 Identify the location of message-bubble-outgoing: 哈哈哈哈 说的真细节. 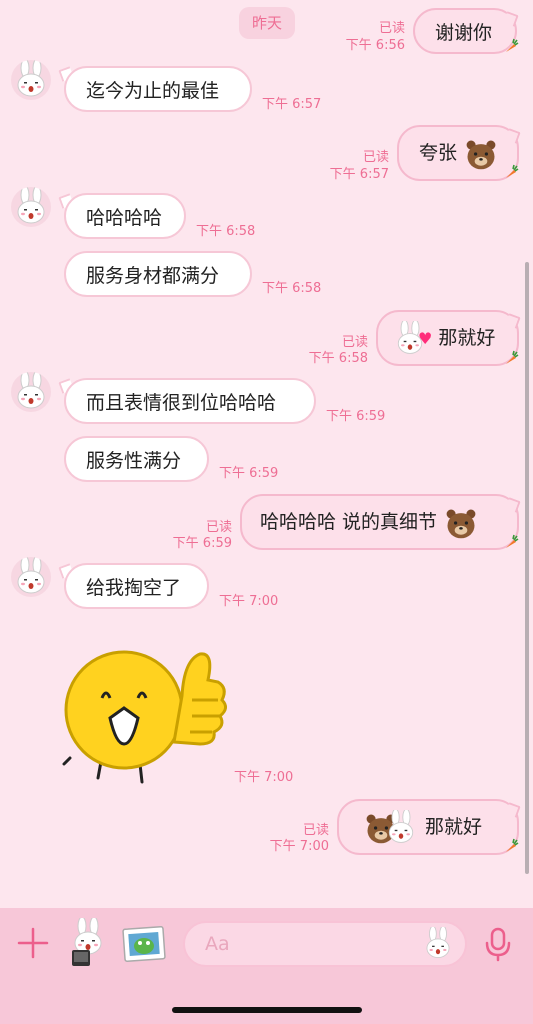
(379, 522).